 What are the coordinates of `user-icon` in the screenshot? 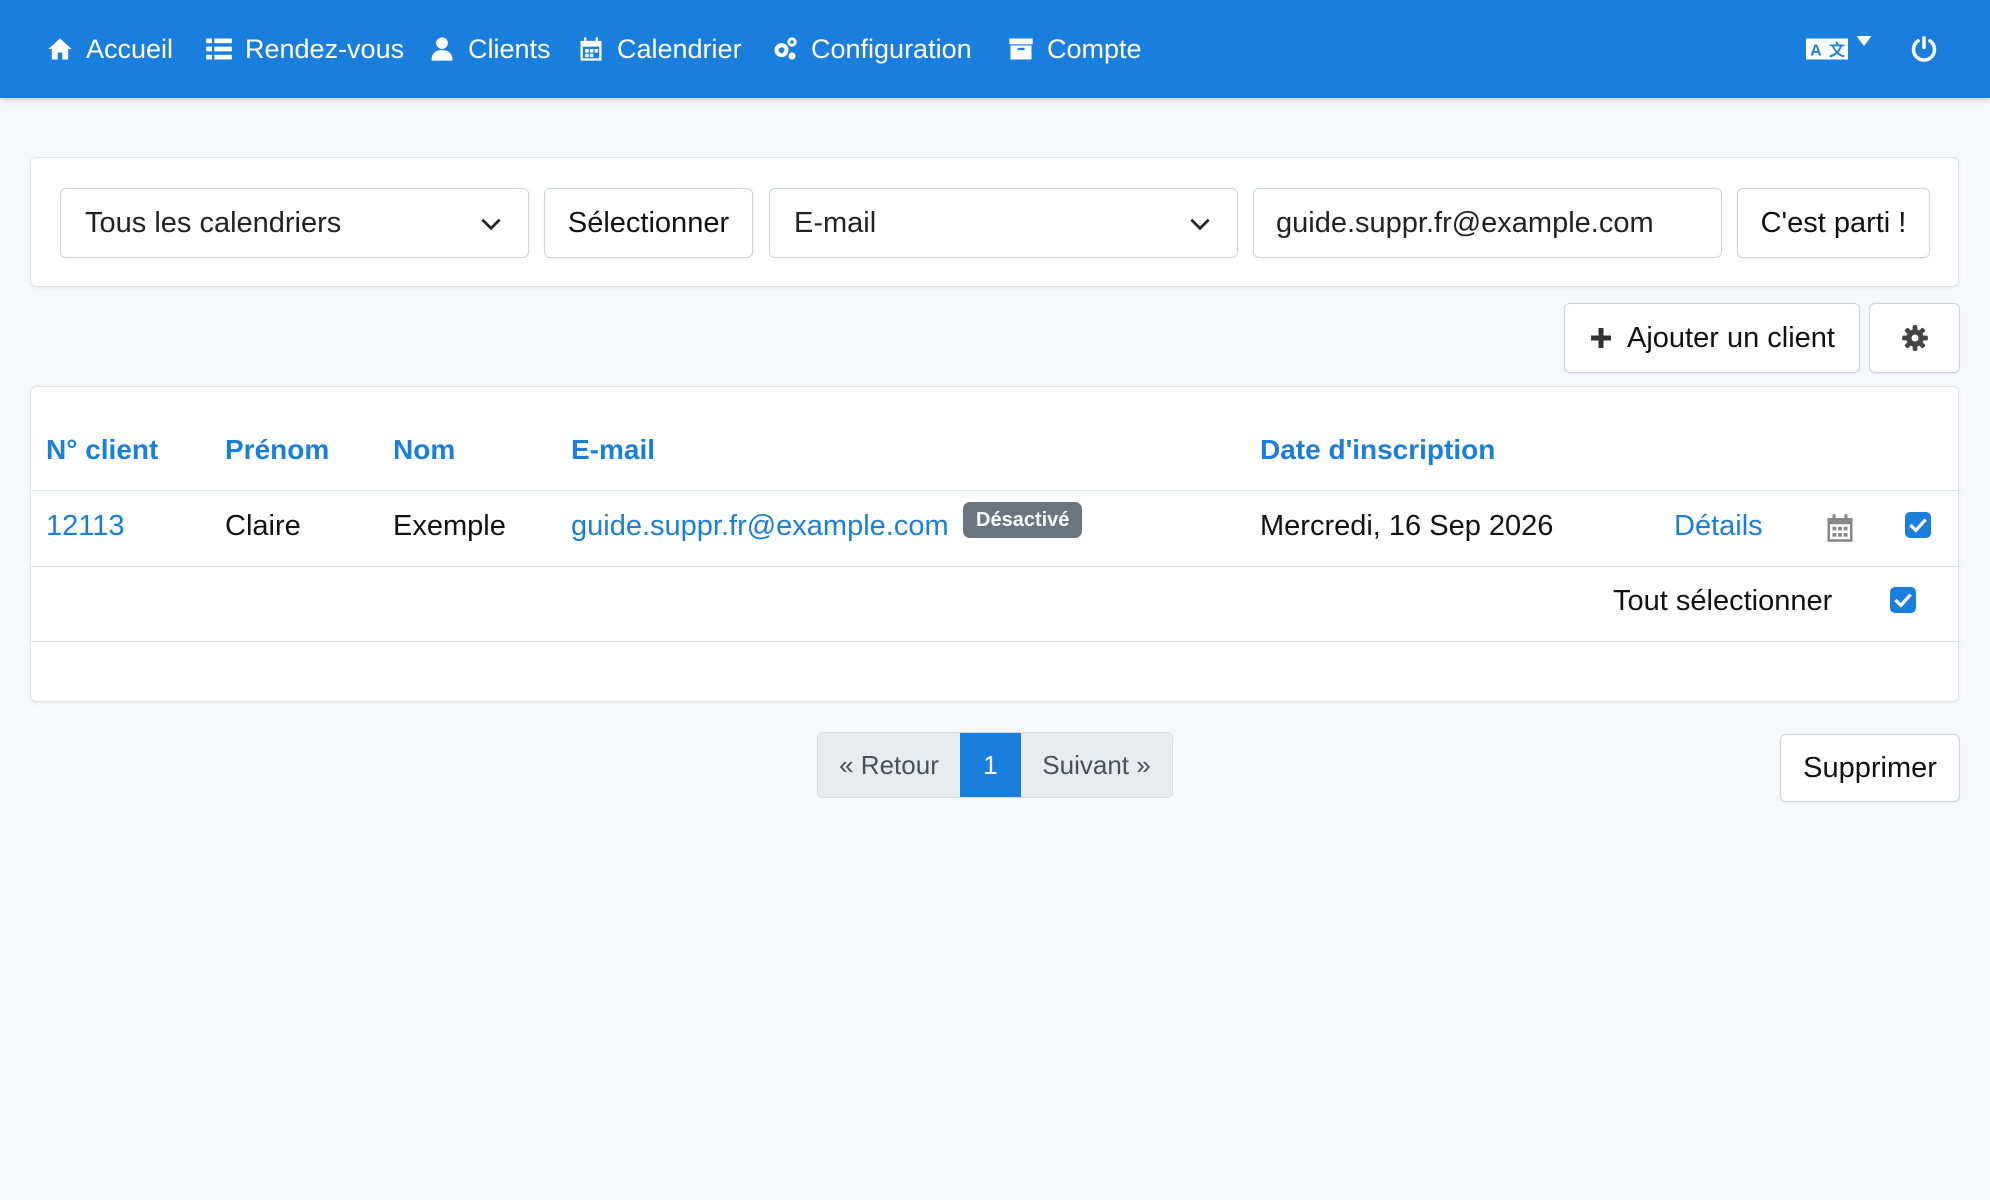 It's located at (442, 49).